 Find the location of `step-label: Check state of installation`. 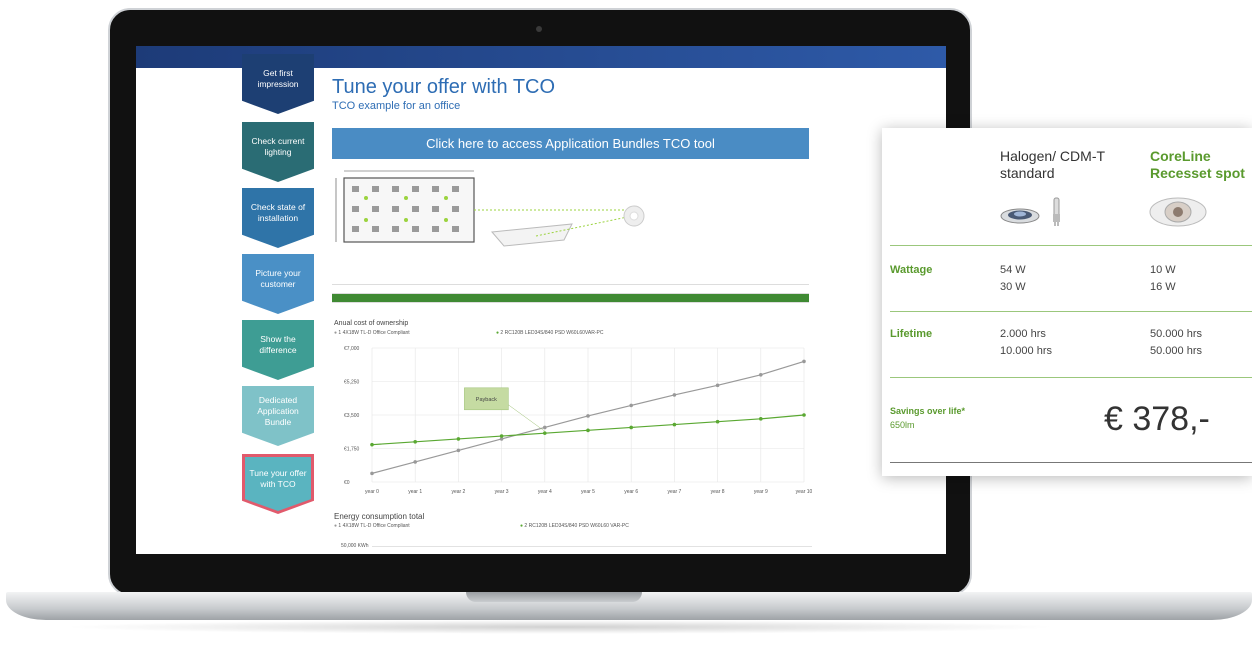

step-label: Check state of installation is located at coordinates (278, 212).